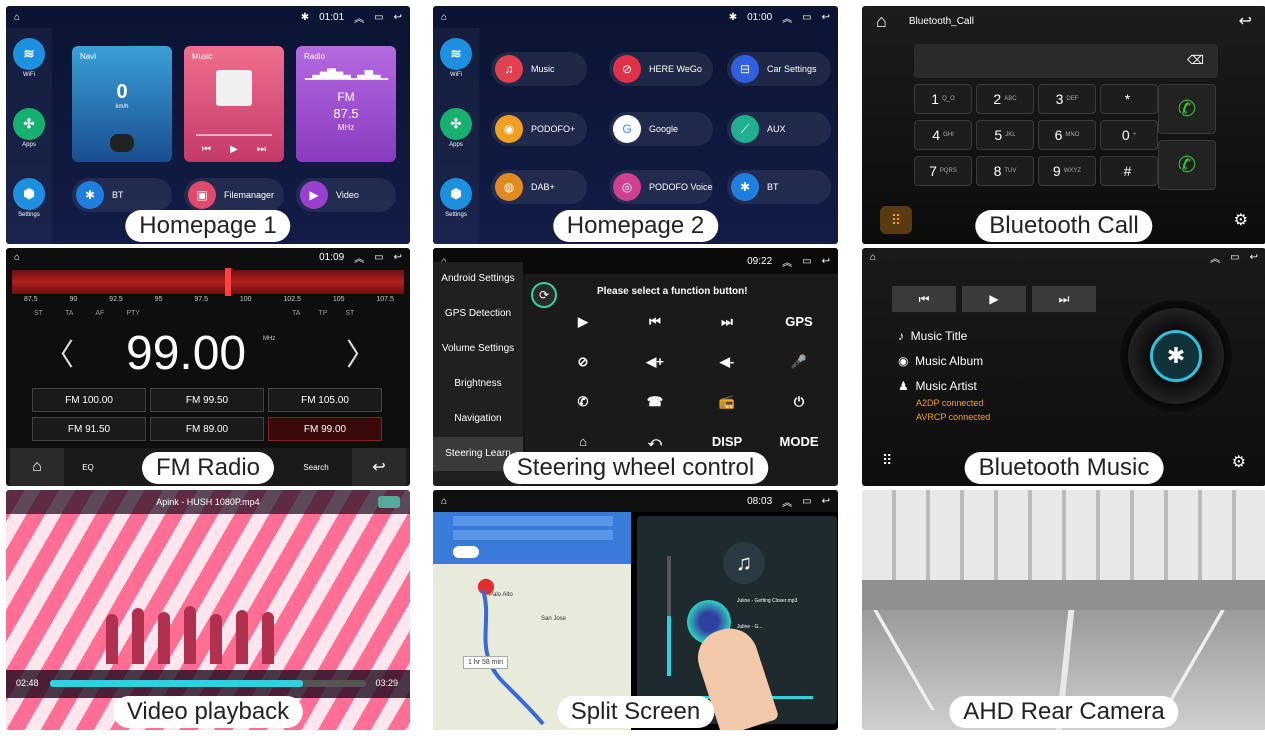 The image size is (1265, 746). Describe the element at coordinates (799, 441) in the screenshot. I see `steering-function-button: MODE` at that location.